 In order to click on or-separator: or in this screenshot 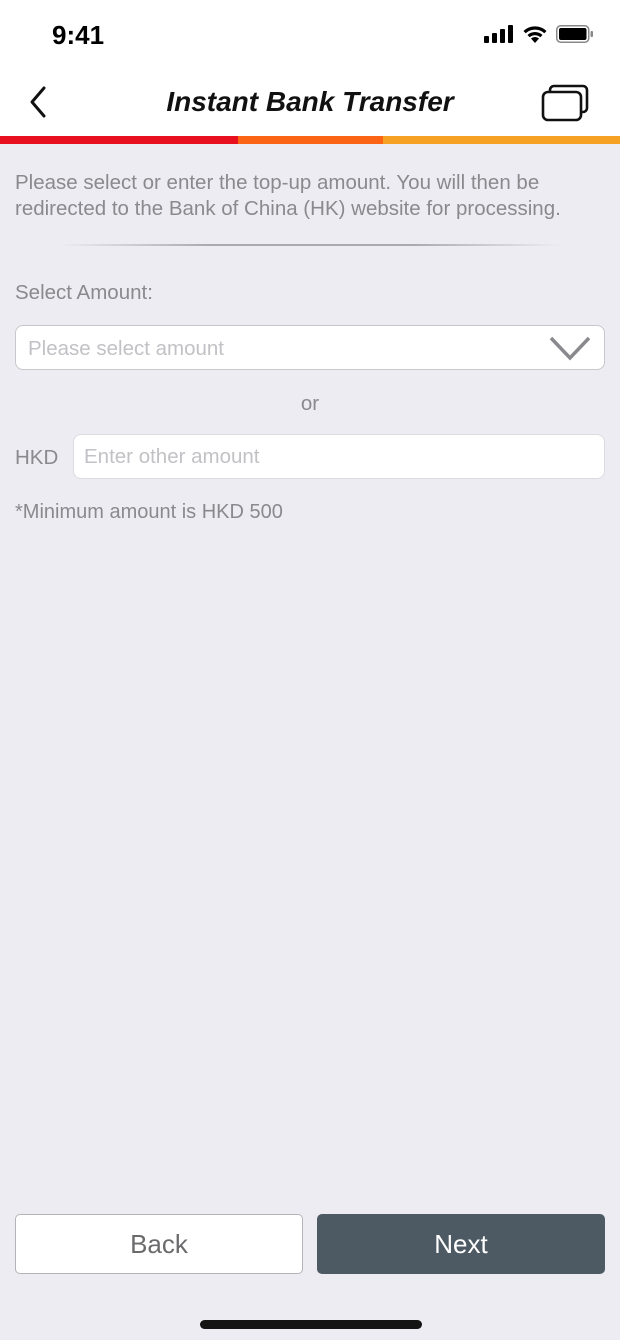, I will do `click(310, 403)`.